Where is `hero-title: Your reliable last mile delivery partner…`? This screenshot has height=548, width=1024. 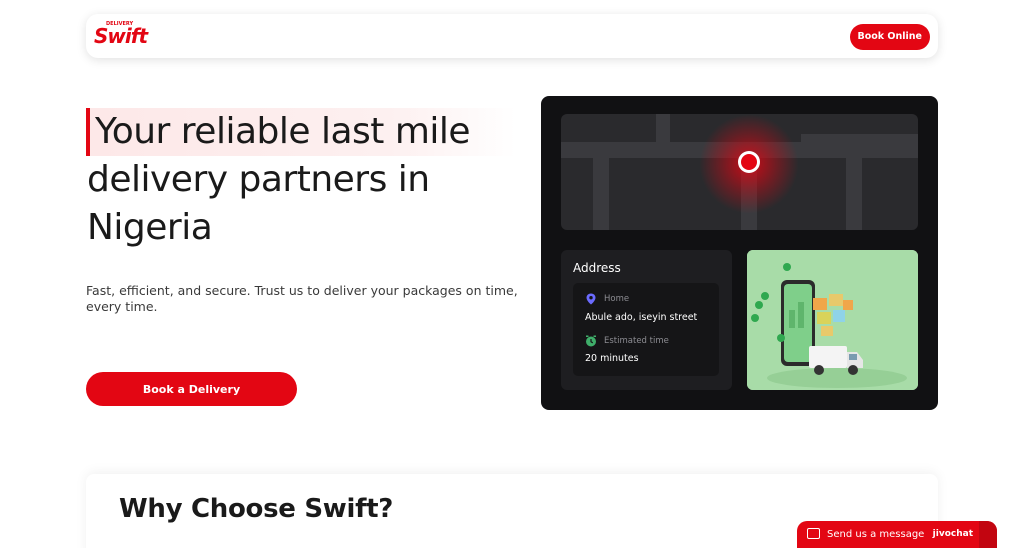 hero-title: Your reliable last mile delivery partner… is located at coordinates (306, 180).